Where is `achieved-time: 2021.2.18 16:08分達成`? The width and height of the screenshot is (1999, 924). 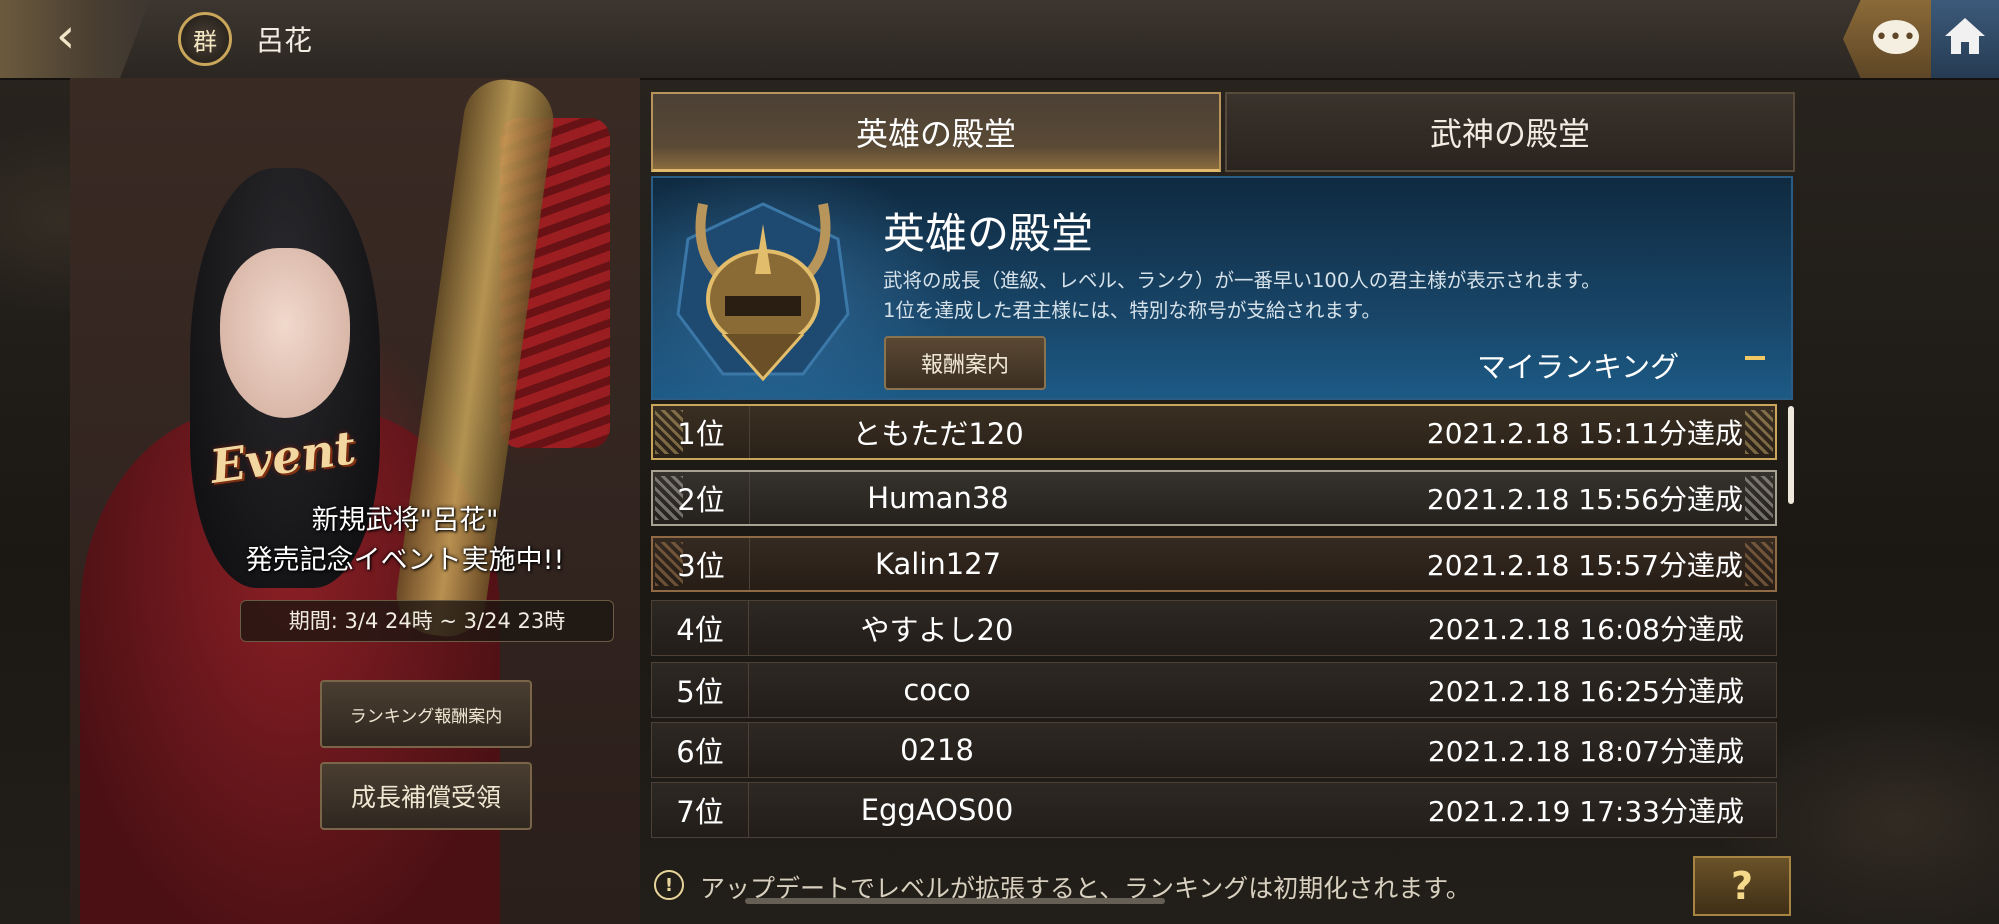 achieved-time: 2021.2.18 16:08分達成 is located at coordinates (1585, 629).